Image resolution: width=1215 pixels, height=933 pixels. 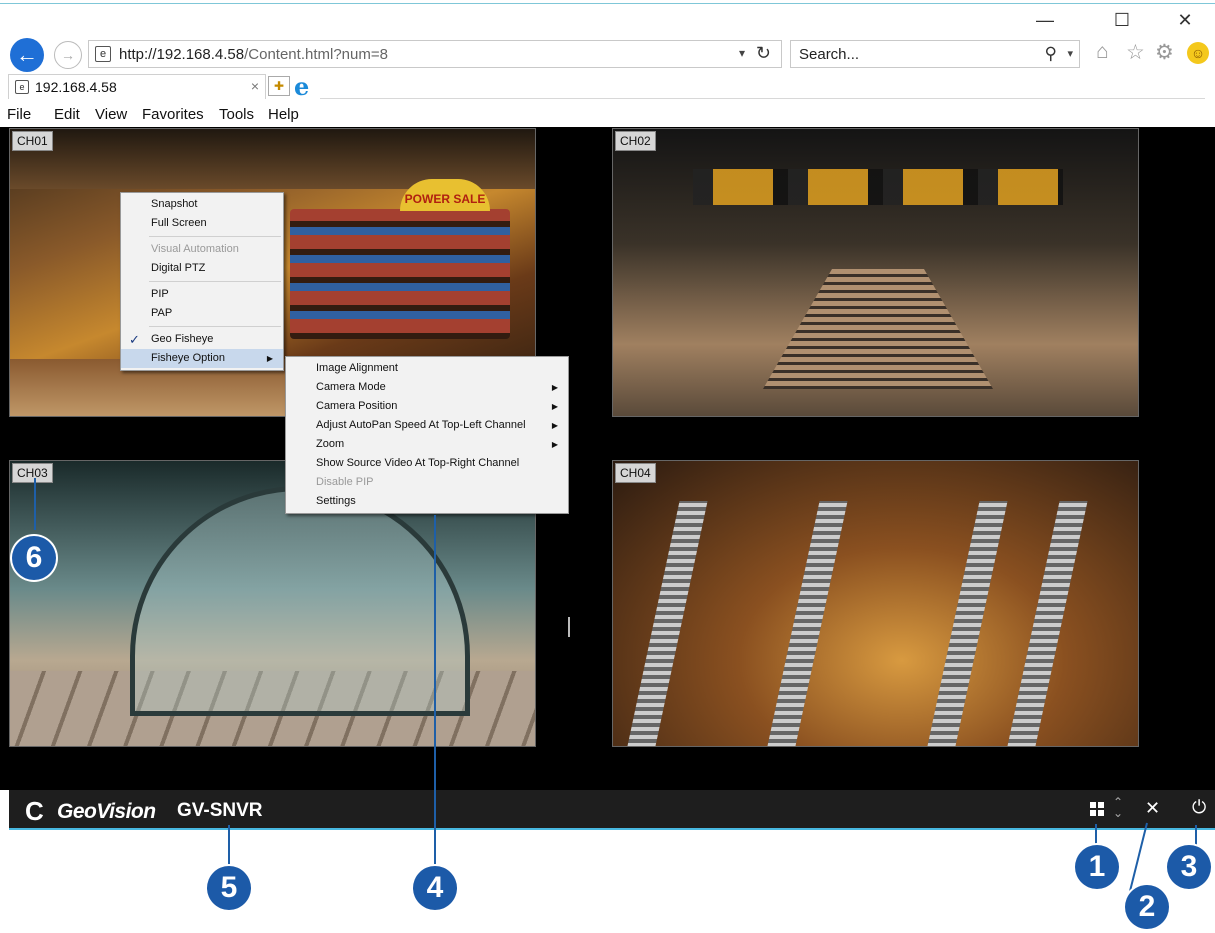 I want to click on brand-name: GeoVision, so click(x=106, y=811).